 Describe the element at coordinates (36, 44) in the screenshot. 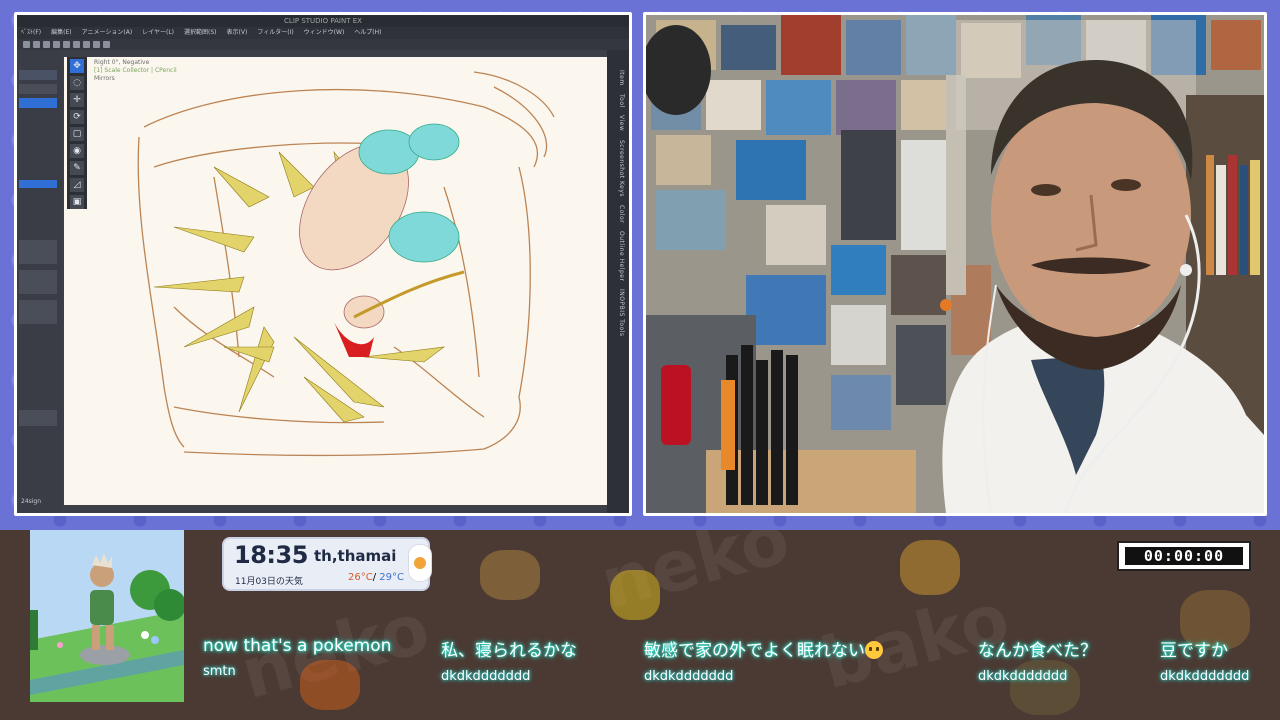

I see `open-icon` at that location.